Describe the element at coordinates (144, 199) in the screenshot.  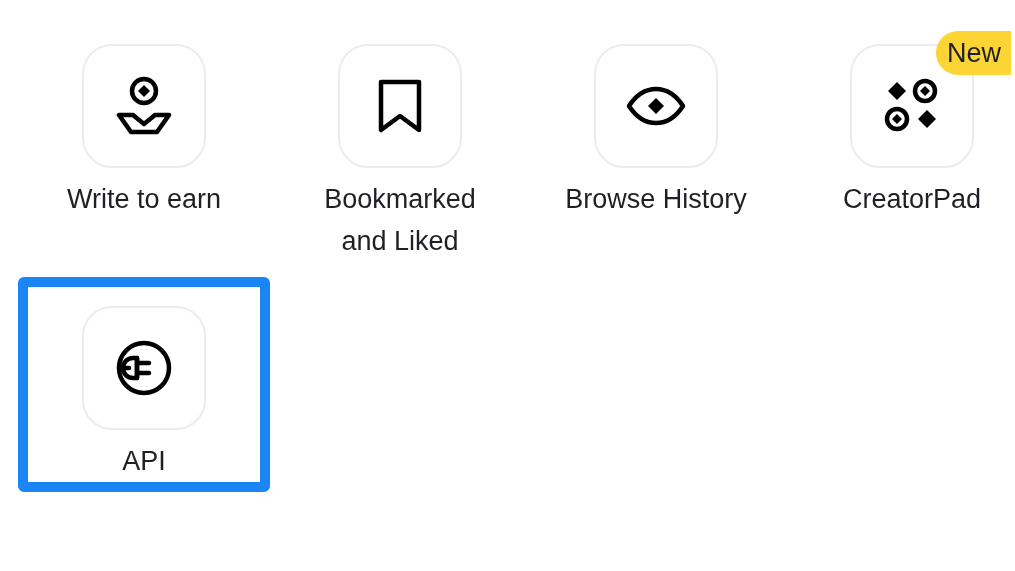
I see `tile-label: Write to earn` at that location.